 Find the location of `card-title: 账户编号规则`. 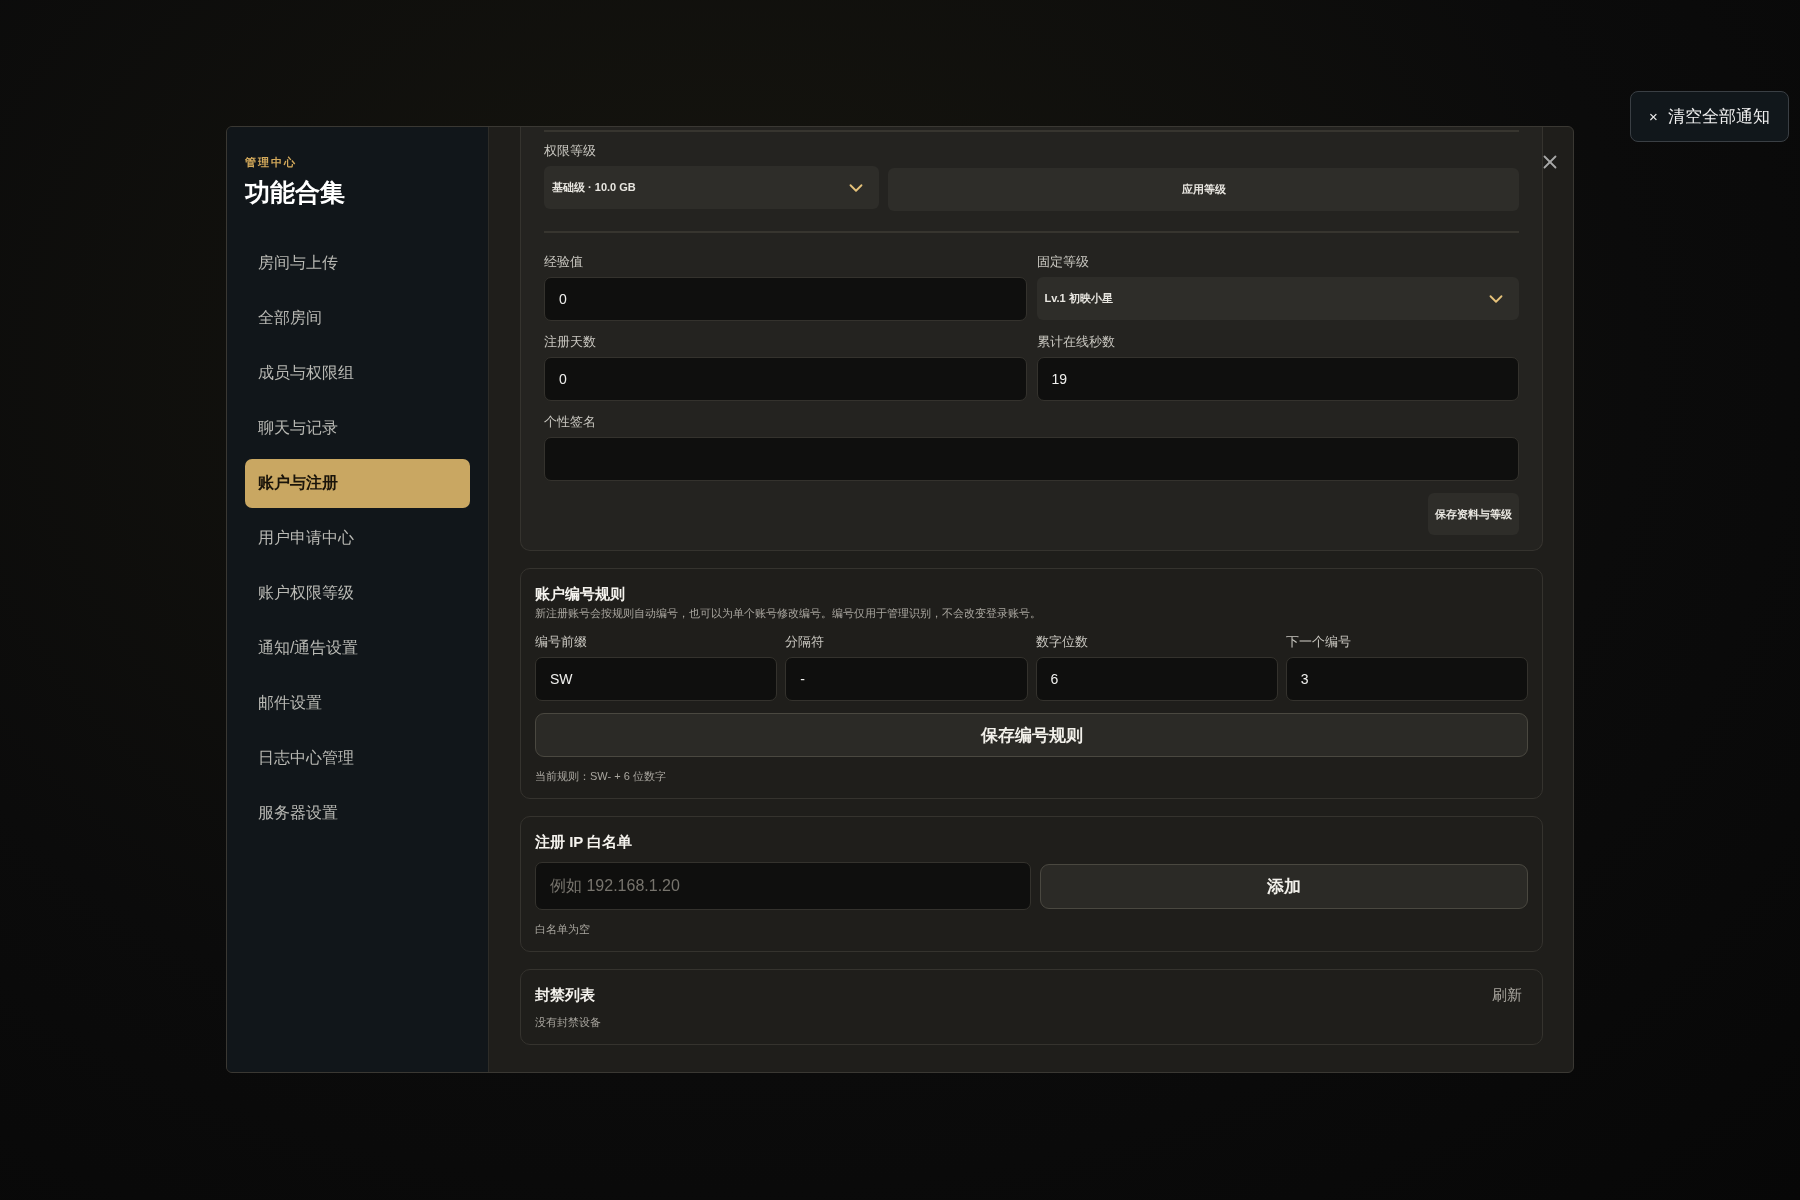

card-title: 账户编号规则 is located at coordinates (580, 594).